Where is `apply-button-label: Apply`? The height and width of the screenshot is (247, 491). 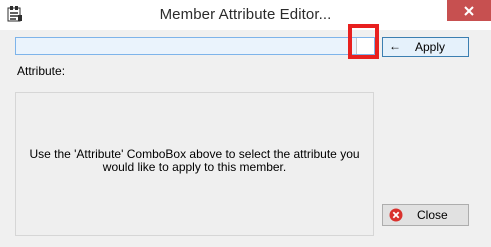
apply-button-label: Apply is located at coordinates (430, 47).